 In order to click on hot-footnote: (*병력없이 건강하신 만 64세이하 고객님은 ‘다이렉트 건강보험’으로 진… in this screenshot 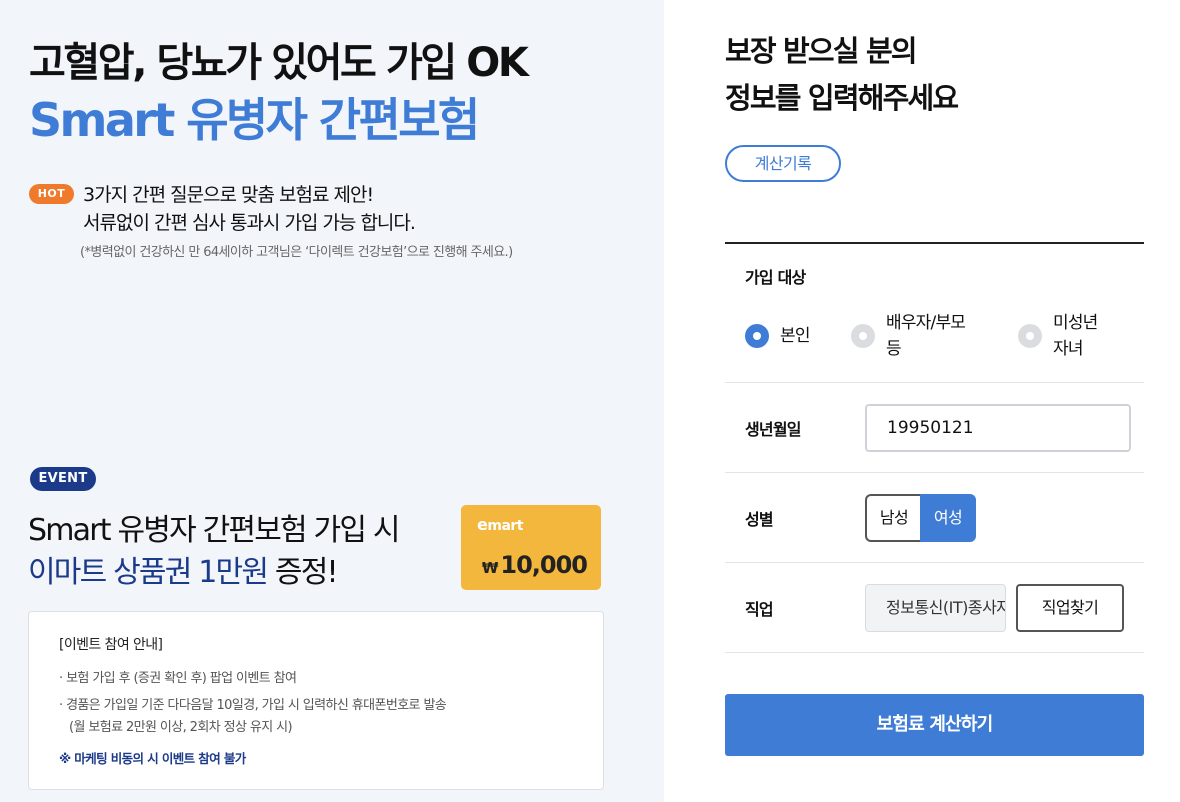, I will do `click(296, 252)`.